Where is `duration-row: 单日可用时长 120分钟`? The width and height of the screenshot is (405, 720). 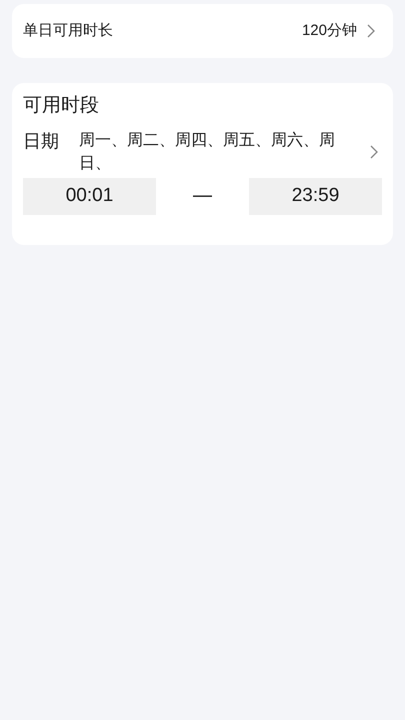 duration-row: 单日可用时长 120分钟 is located at coordinates (202, 31).